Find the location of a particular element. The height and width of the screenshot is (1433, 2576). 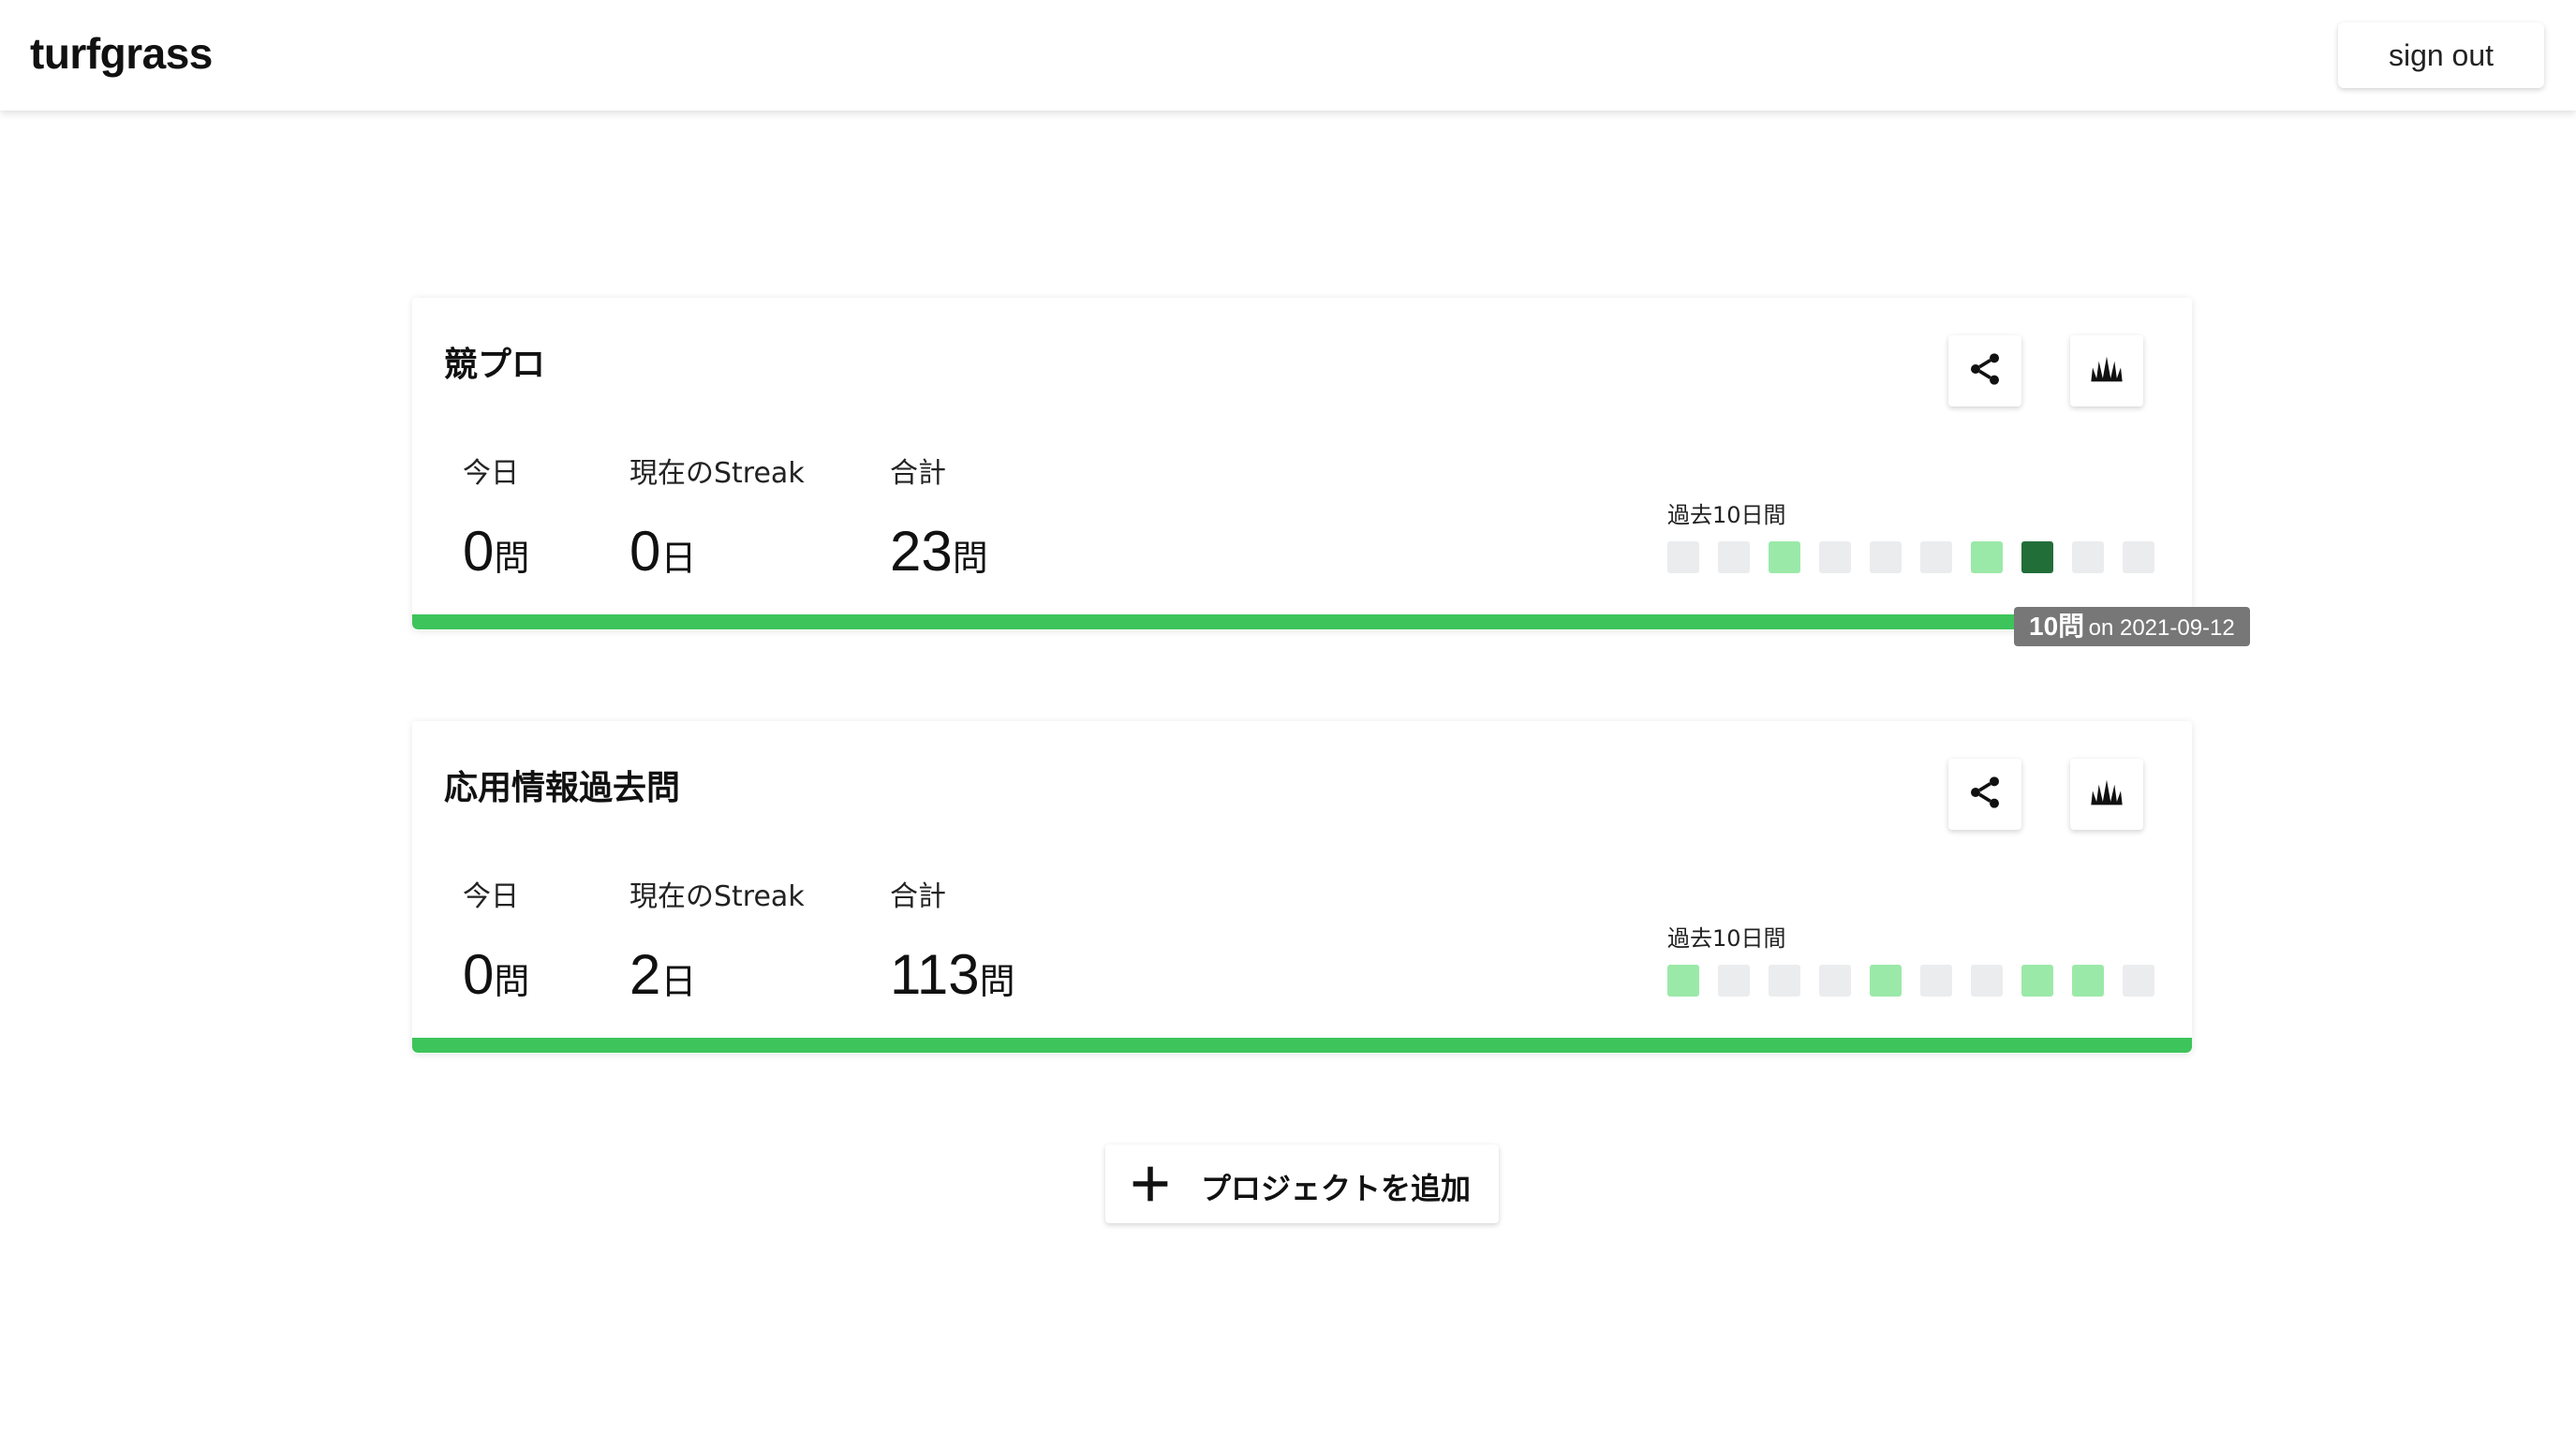

stat-number: 2 is located at coordinates (645, 974).